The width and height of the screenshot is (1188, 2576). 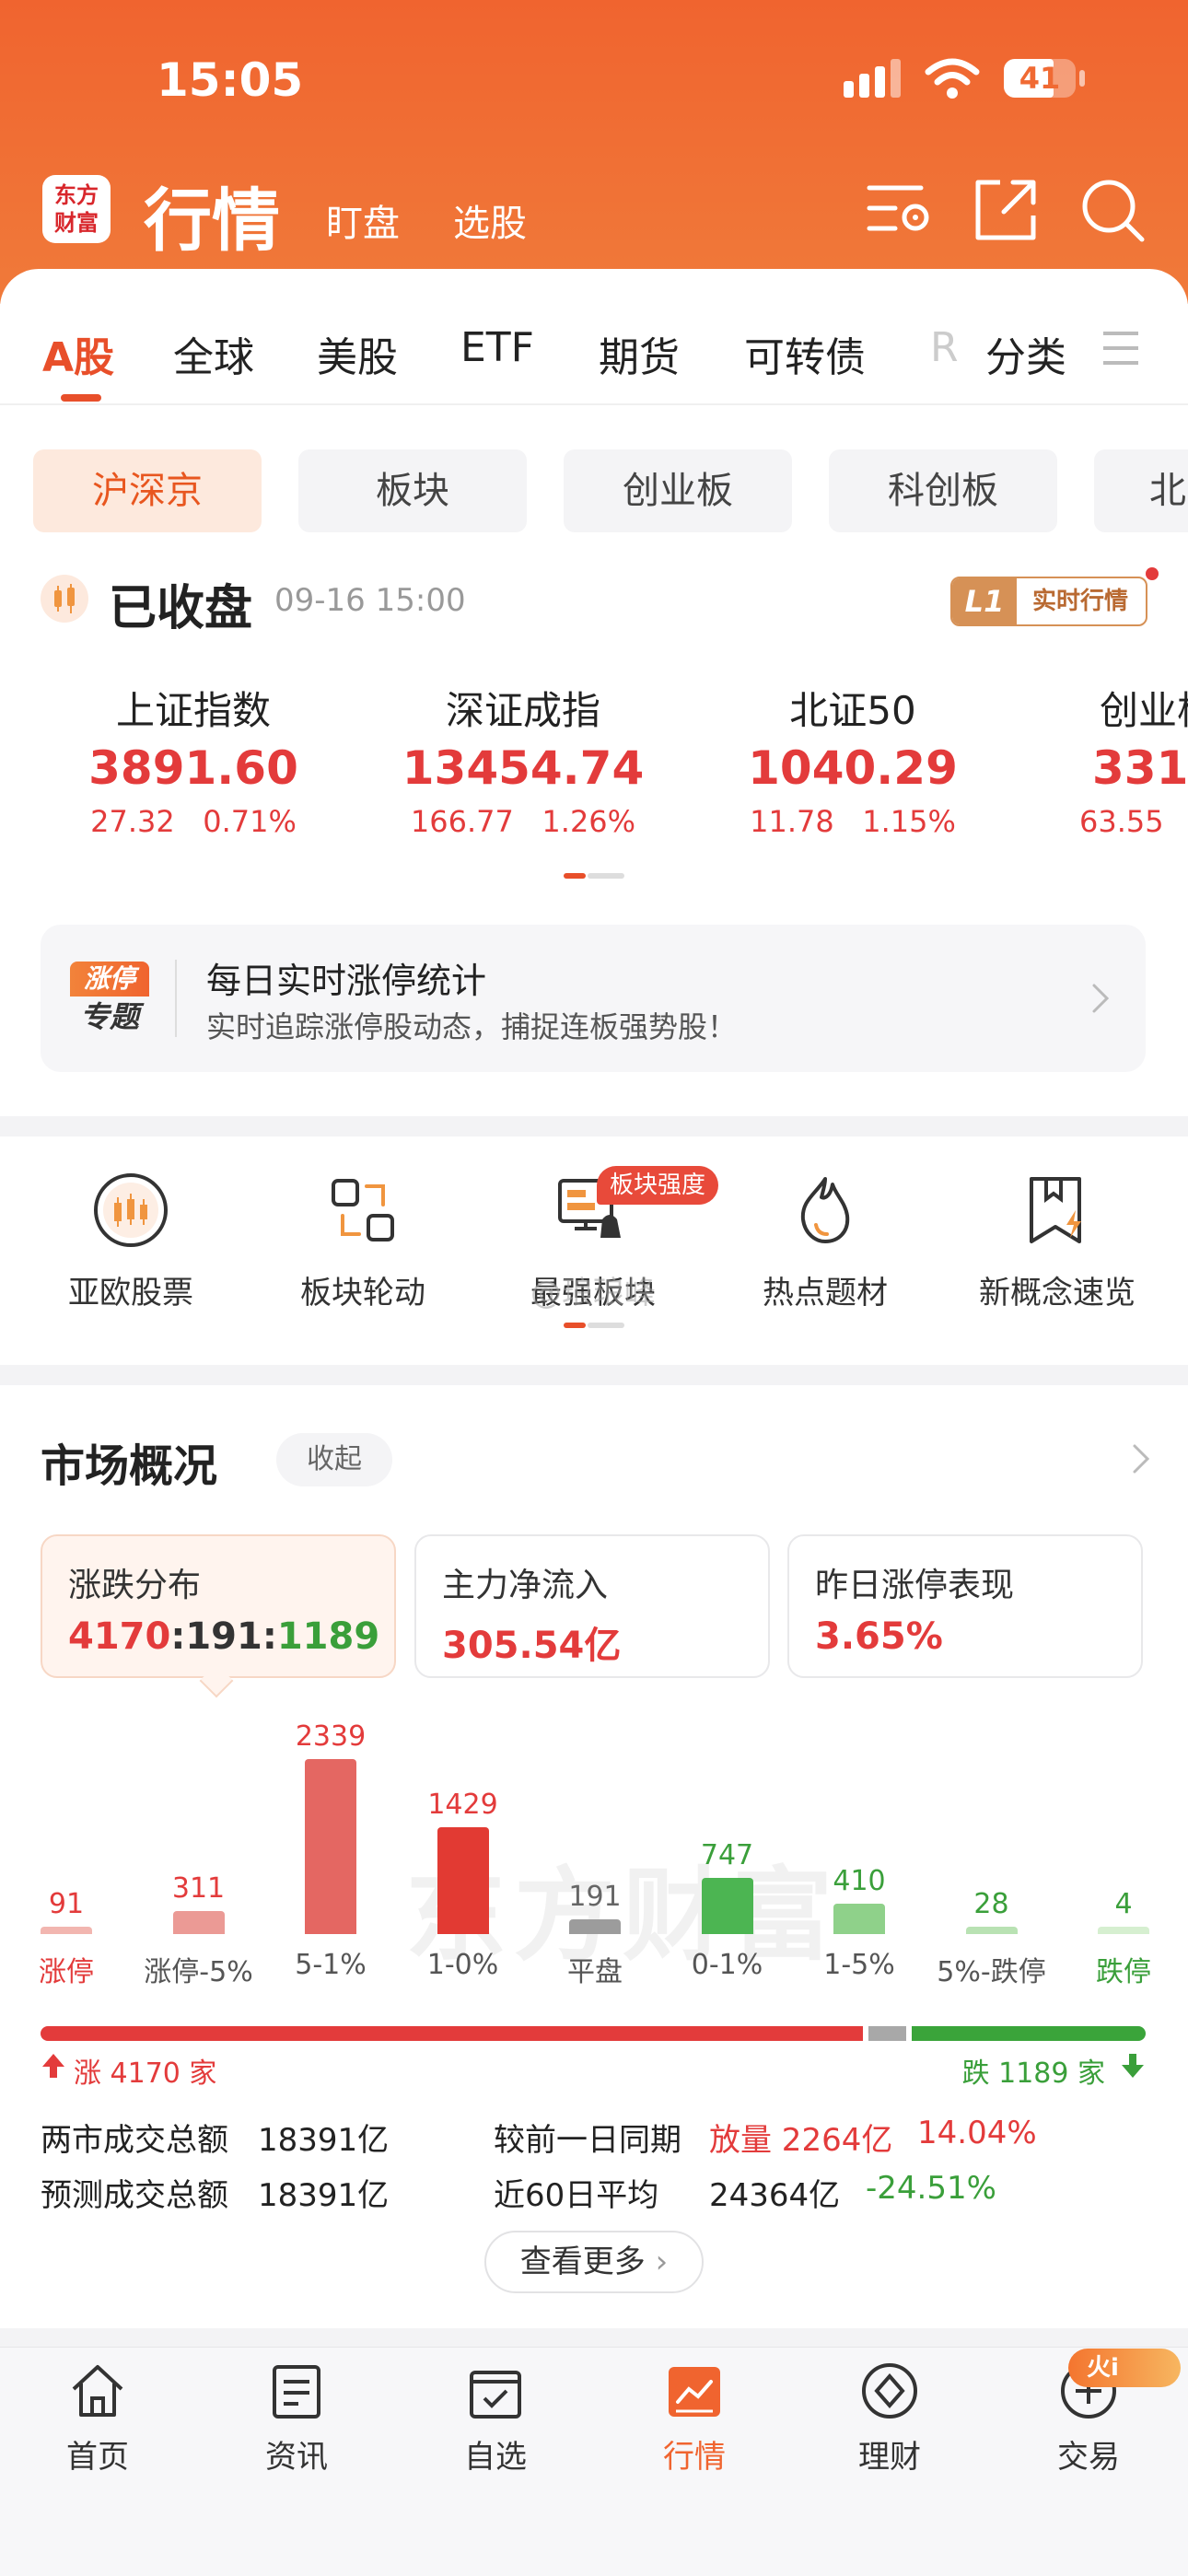 I want to click on status-time: 15:05, so click(x=230, y=80).